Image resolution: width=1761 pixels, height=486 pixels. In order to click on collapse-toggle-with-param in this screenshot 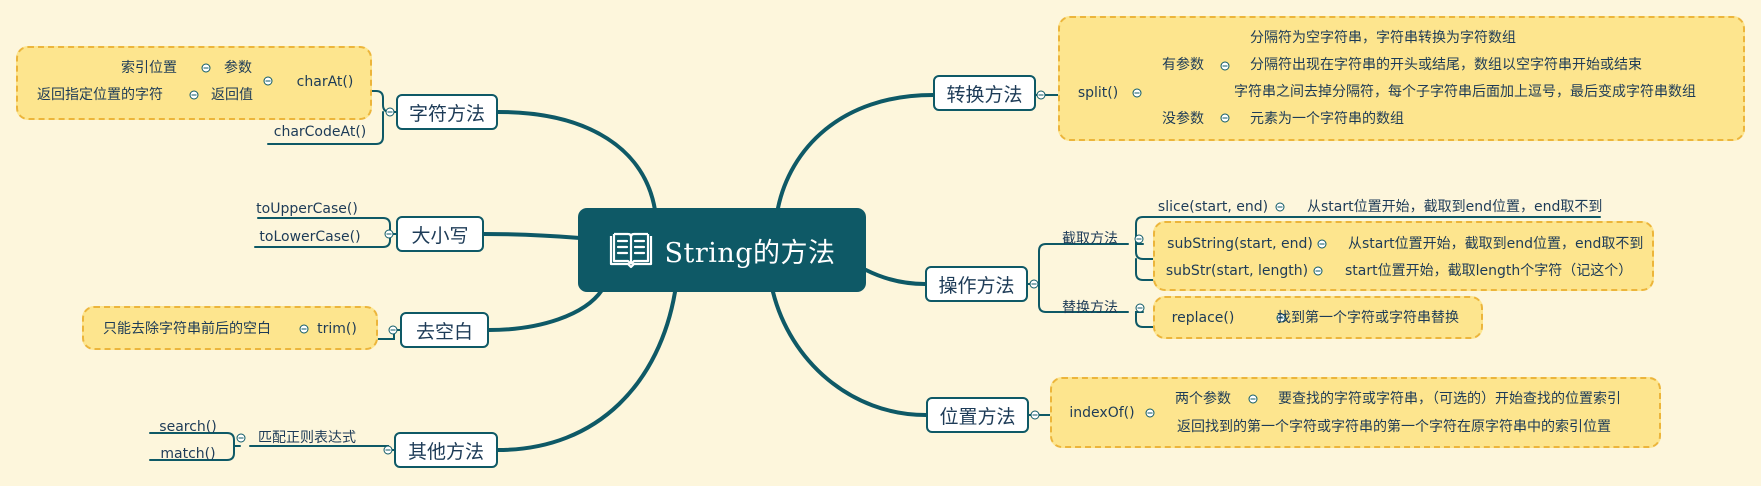, I will do `click(1225, 66)`.